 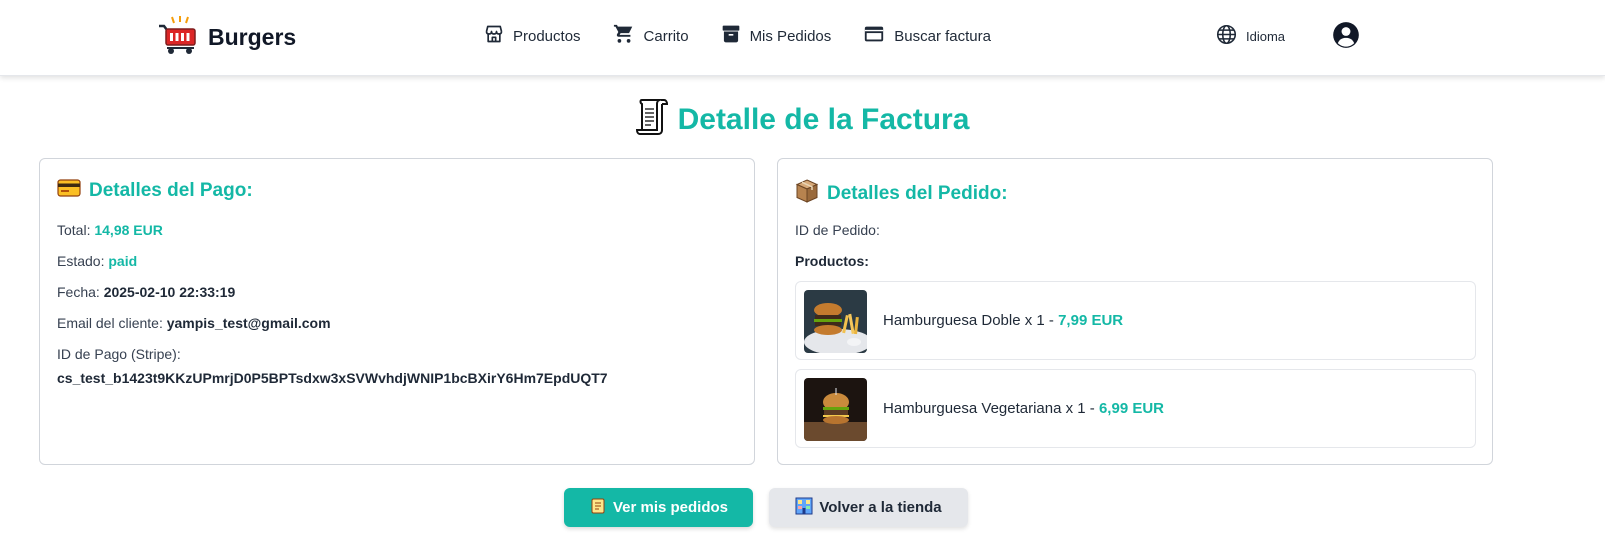 I want to click on payment-status-row: Estado: paid, so click(x=97, y=261).